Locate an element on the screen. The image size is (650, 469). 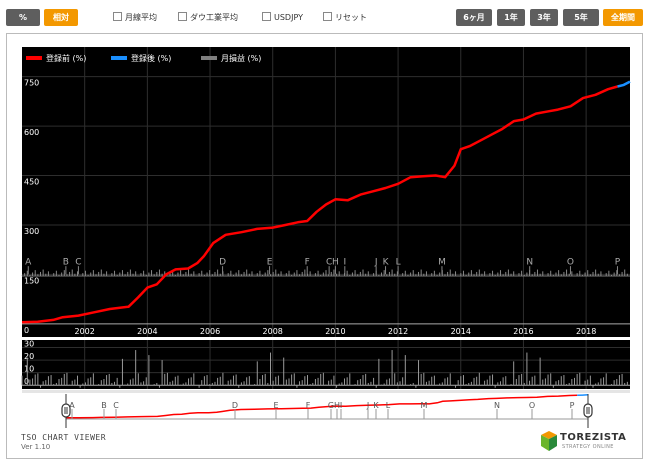
y-tick-label: 750 is located at coordinates (31, 83).